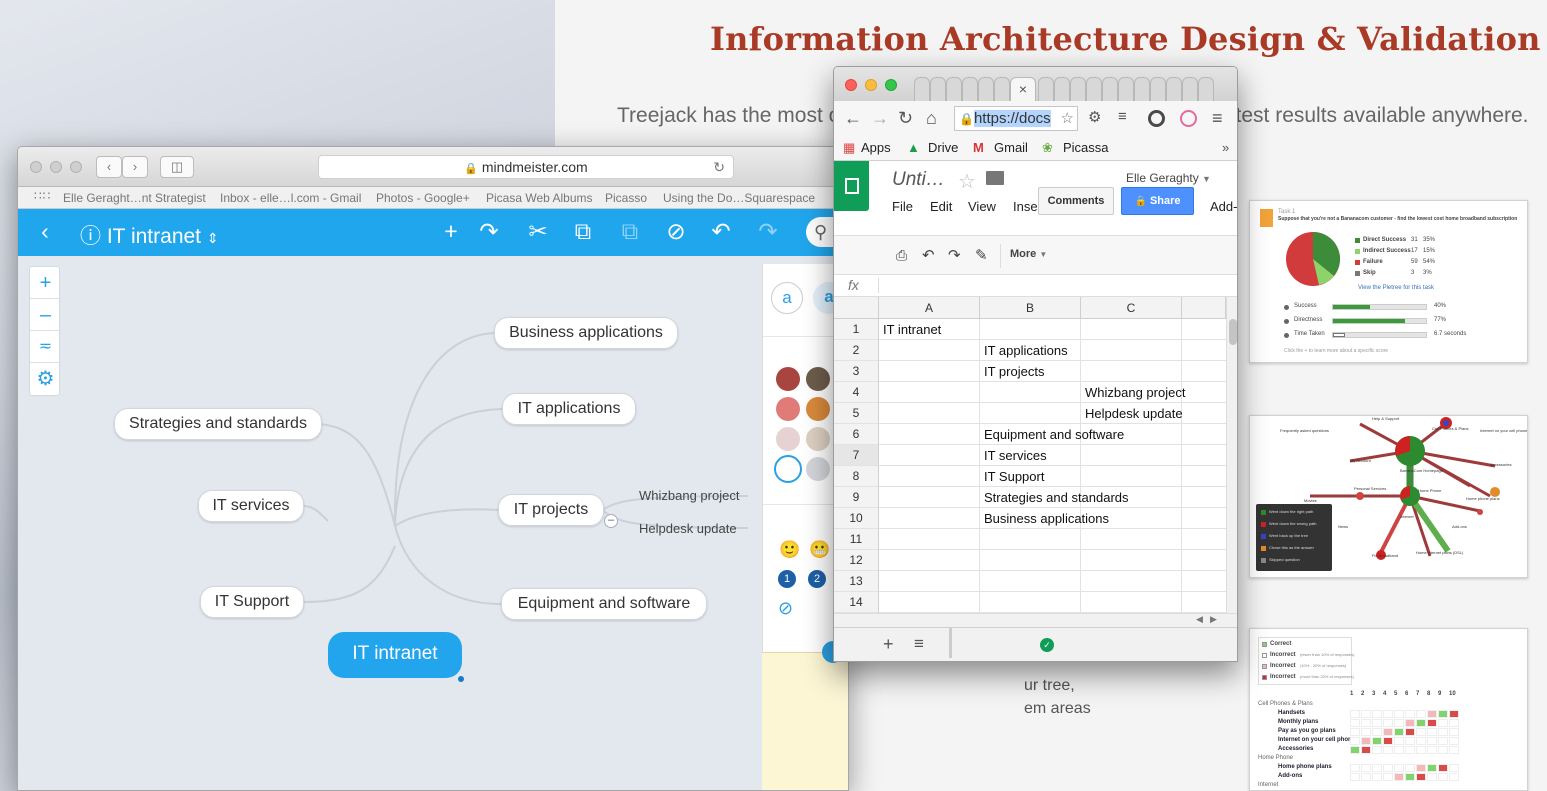 This screenshot has height=791, width=1547. What do you see at coordinates (423, 198) in the screenshot?
I see `favorite-3: Photos - Google+` at bounding box center [423, 198].